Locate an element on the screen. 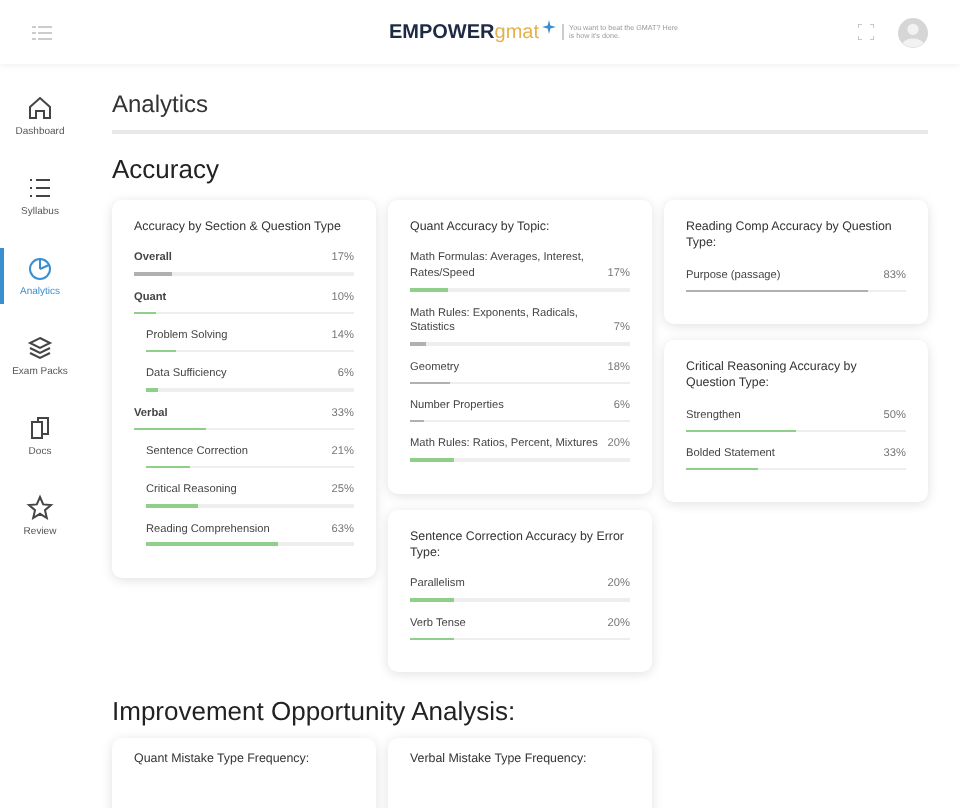 Image resolution: width=960 pixels, height=808 pixels. section-title: Accuracy is located at coordinates (166, 169).